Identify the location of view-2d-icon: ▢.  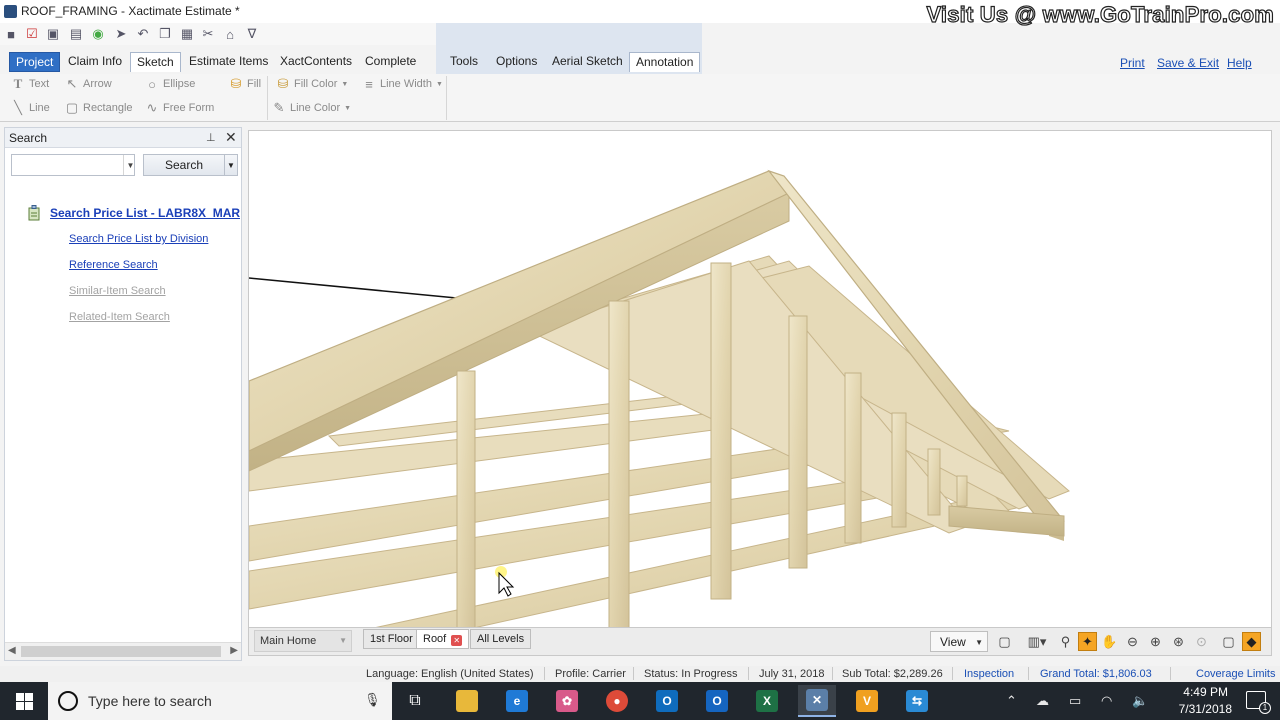
(1228, 641).